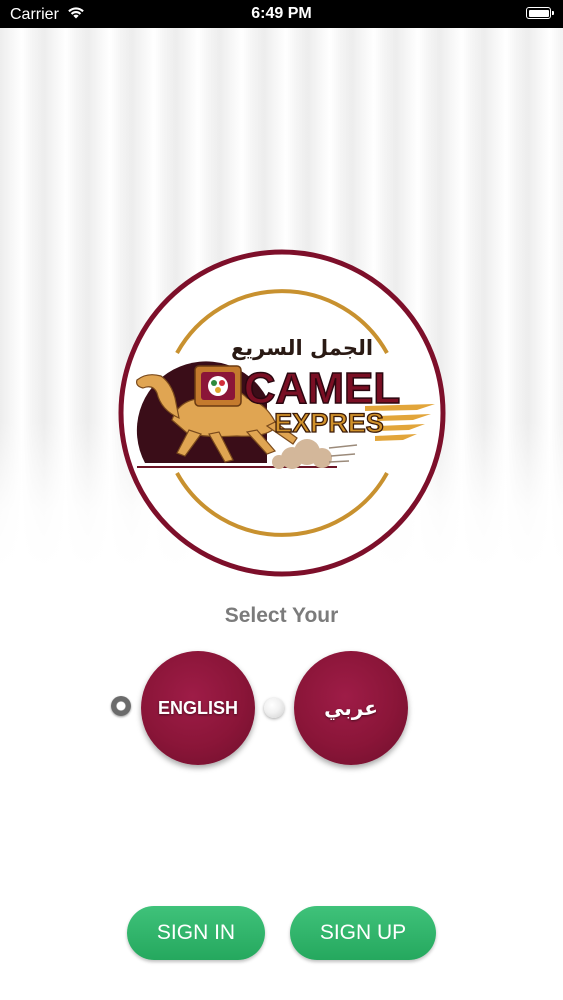 This screenshot has width=563, height=1000. I want to click on status-time: 6:49 PM, so click(281, 13).